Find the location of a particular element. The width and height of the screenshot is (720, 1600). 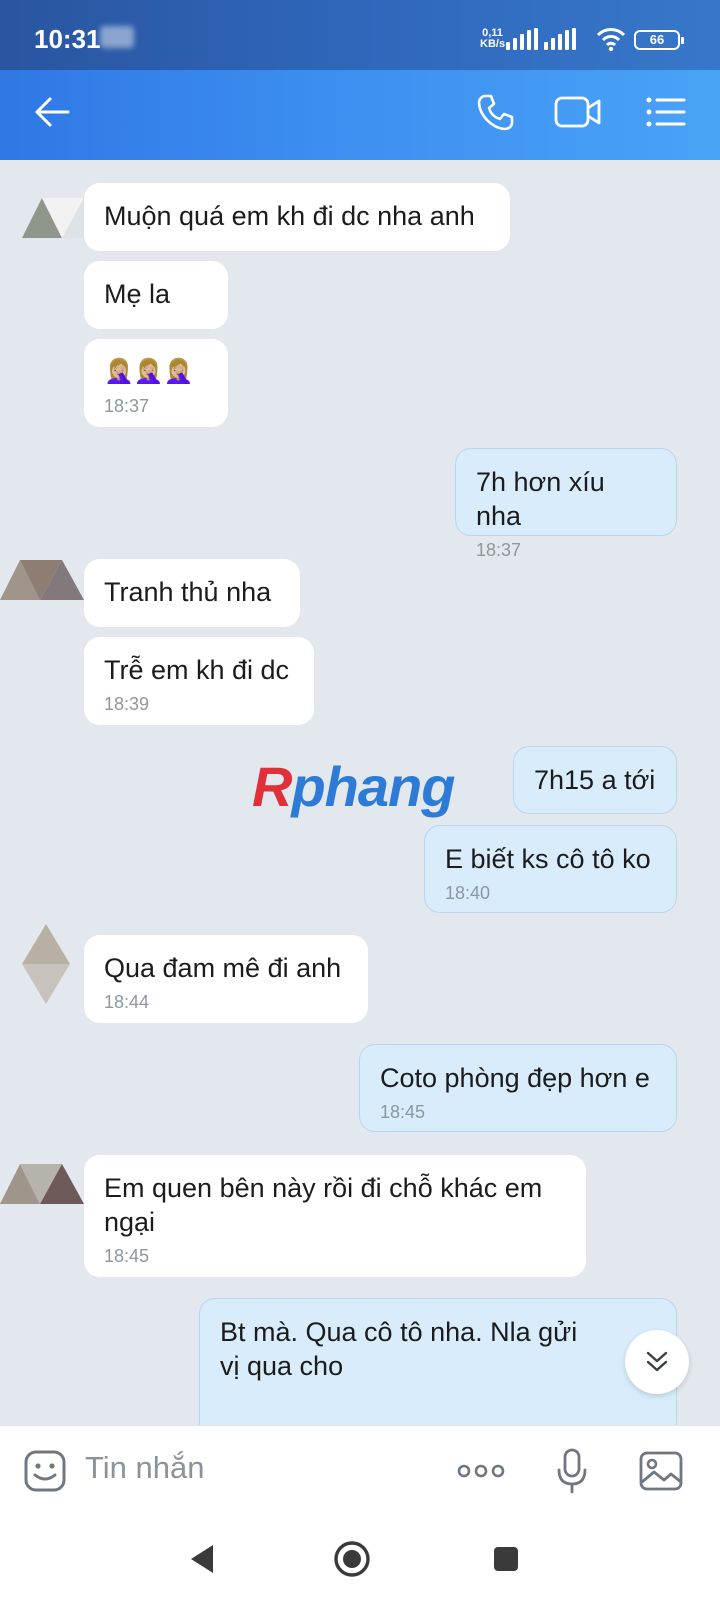

message-text: Em quen bên này rồi đi chỗ khác em ngại is located at coordinates (327, 1205).